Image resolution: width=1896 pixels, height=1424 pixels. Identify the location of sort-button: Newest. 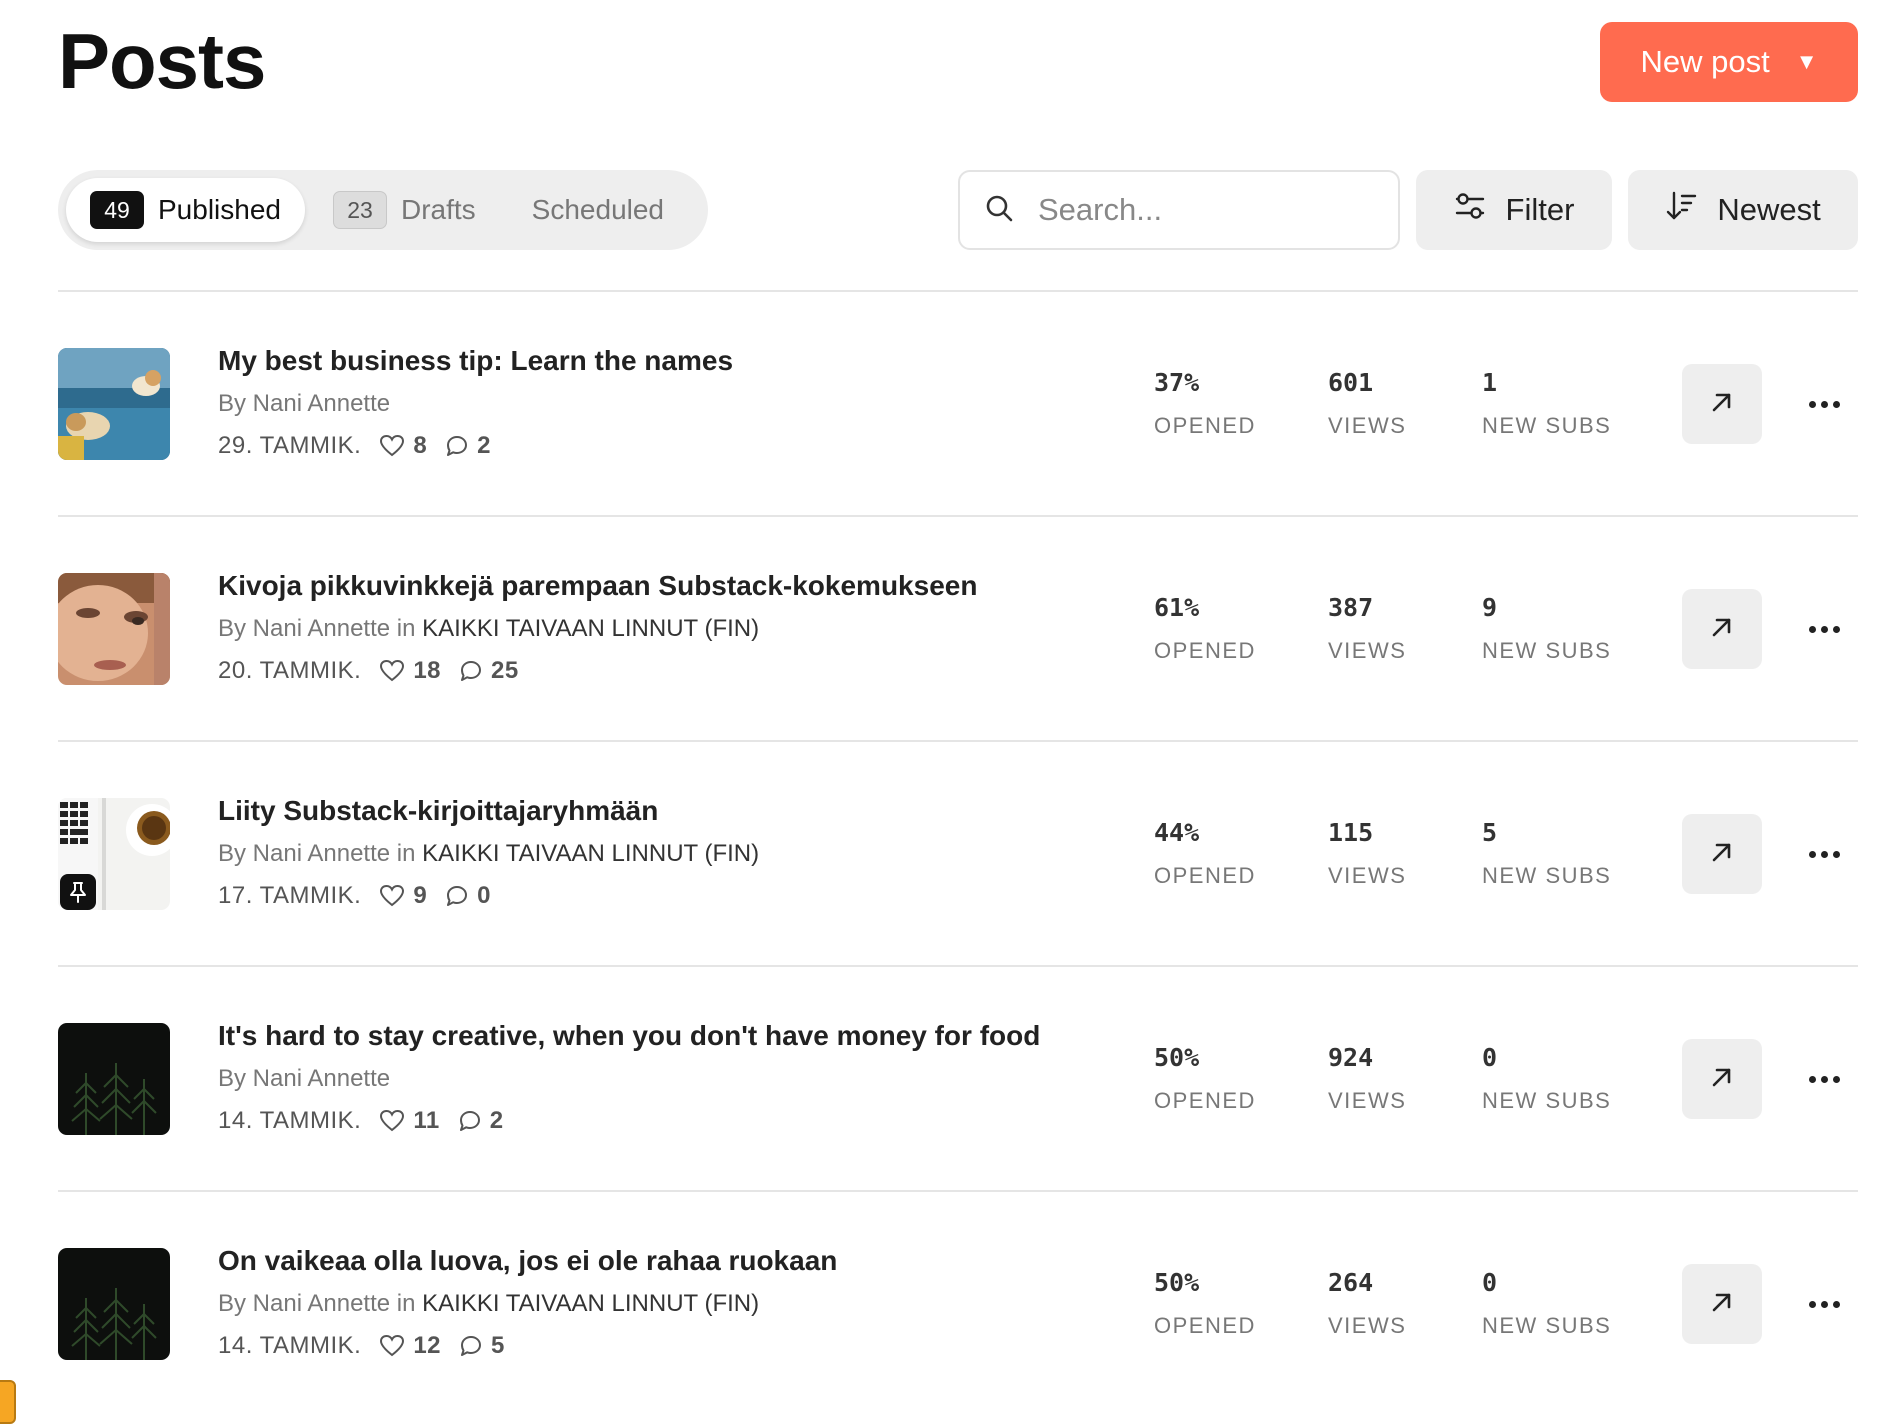
(1743, 210).